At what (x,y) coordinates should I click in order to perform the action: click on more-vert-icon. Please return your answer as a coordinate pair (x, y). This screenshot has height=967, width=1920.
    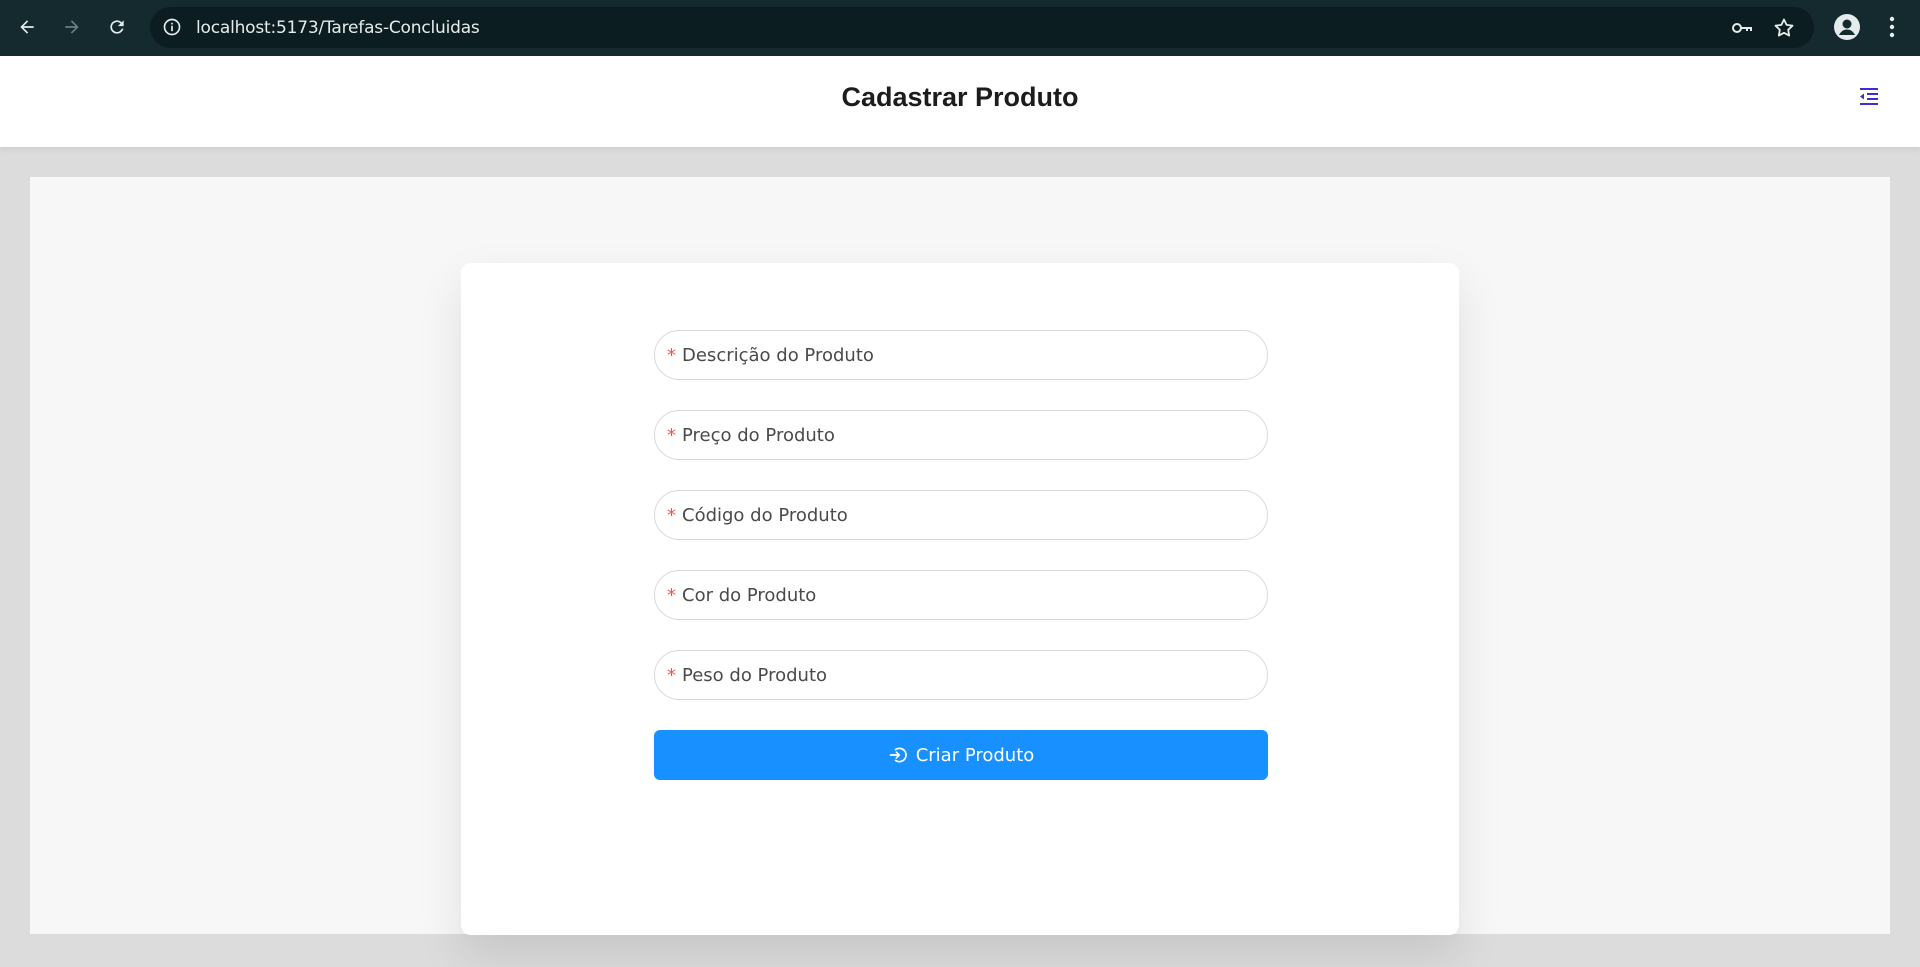
    Looking at the image, I should click on (1892, 27).